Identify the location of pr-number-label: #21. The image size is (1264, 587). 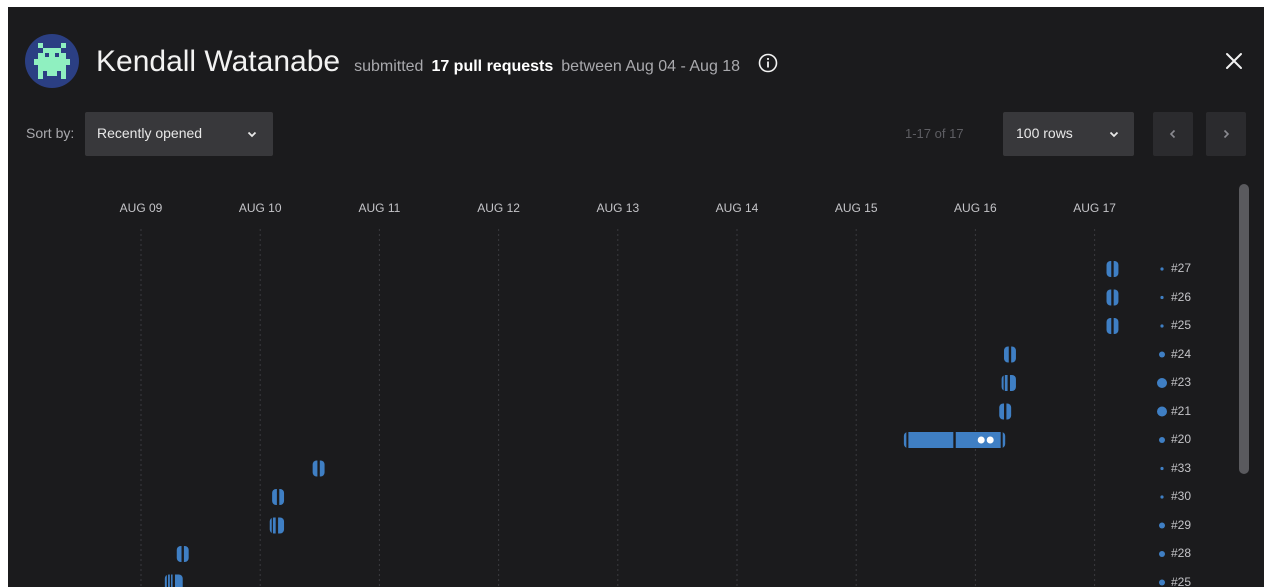
(1181, 411).